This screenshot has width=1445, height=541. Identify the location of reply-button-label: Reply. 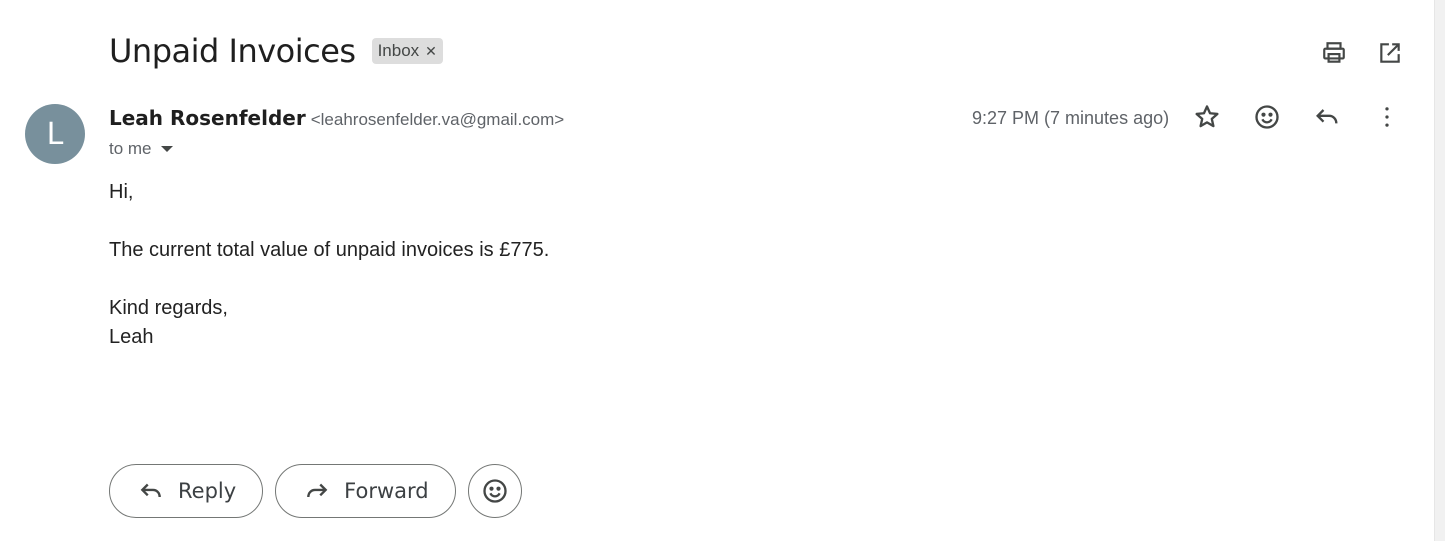
(207, 491).